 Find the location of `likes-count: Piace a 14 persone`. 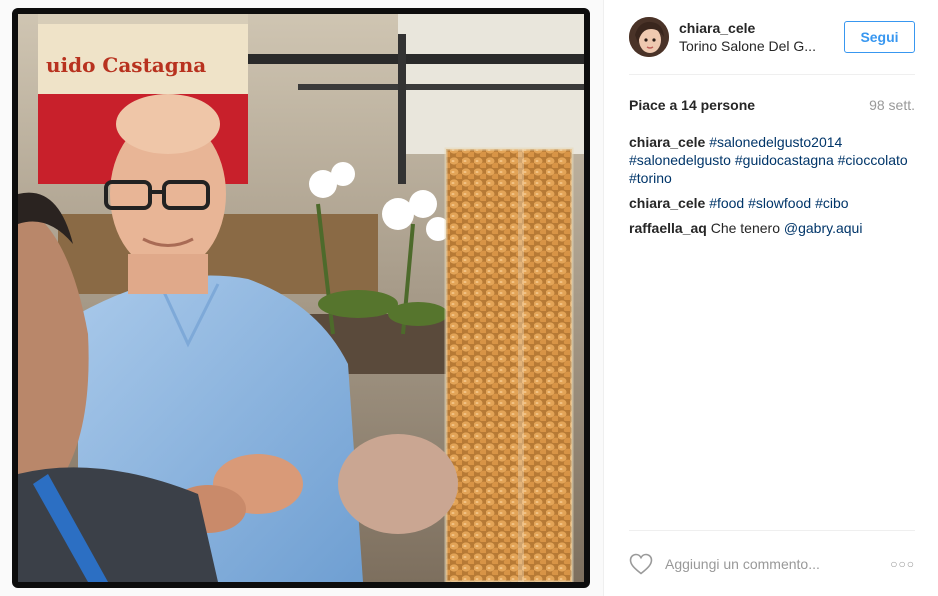

likes-count: Piace a 14 persone is located at coordinates (692, 105).